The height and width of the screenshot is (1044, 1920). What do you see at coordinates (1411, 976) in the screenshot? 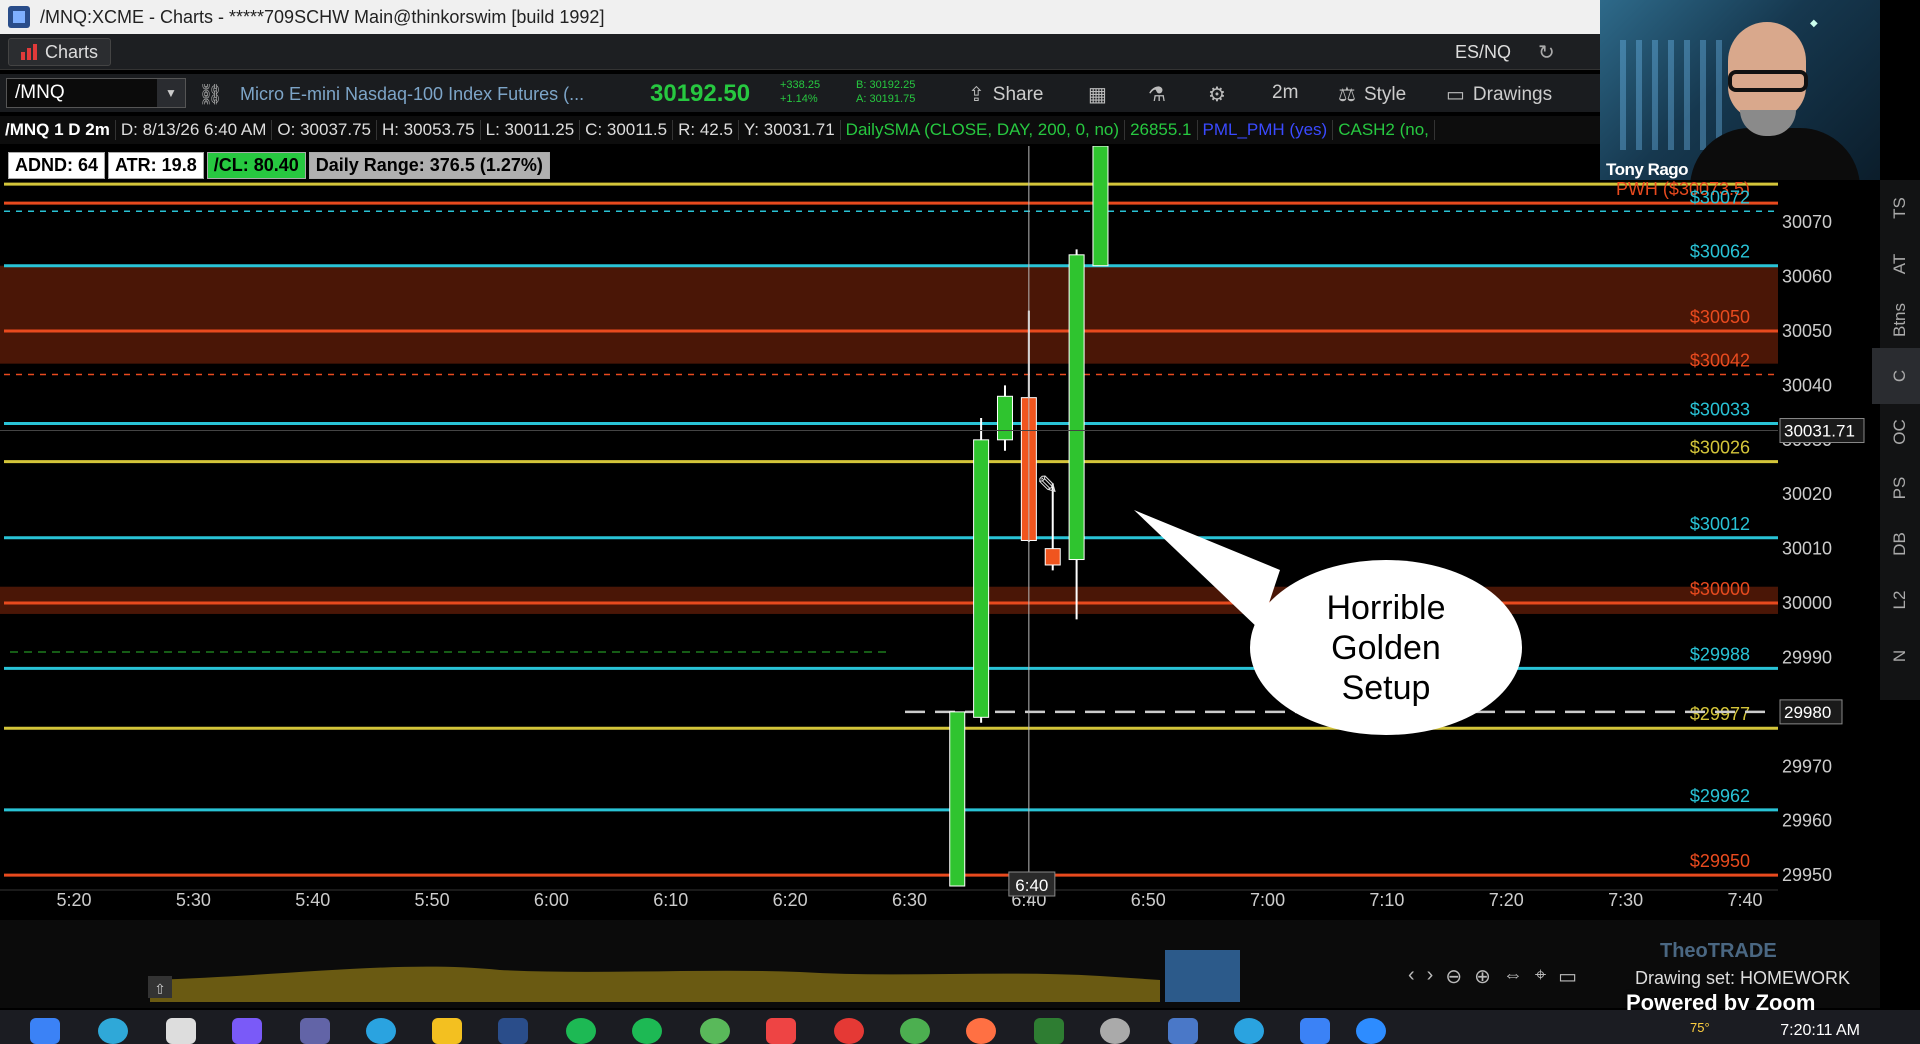
I see `scroll-left-icon: ‹` at bounding box center [1411, 976].